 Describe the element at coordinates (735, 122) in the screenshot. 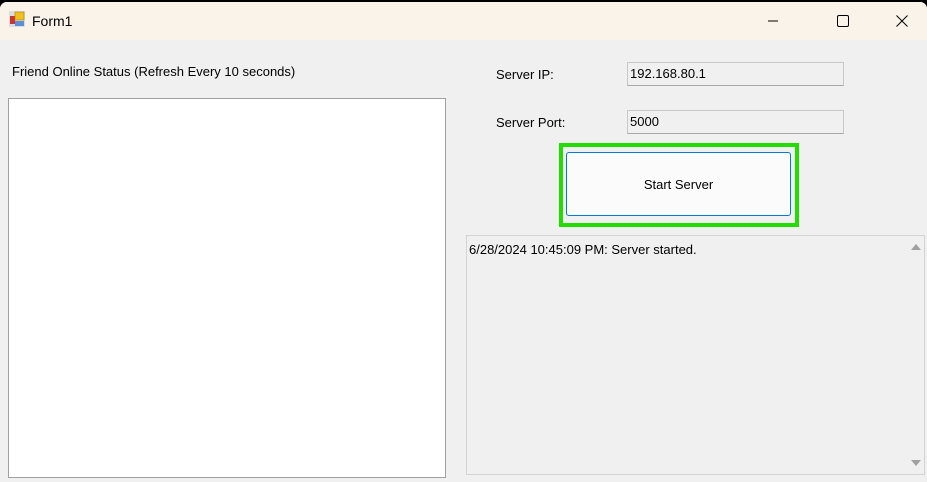

I see `server-port-field: 5000` at that location.